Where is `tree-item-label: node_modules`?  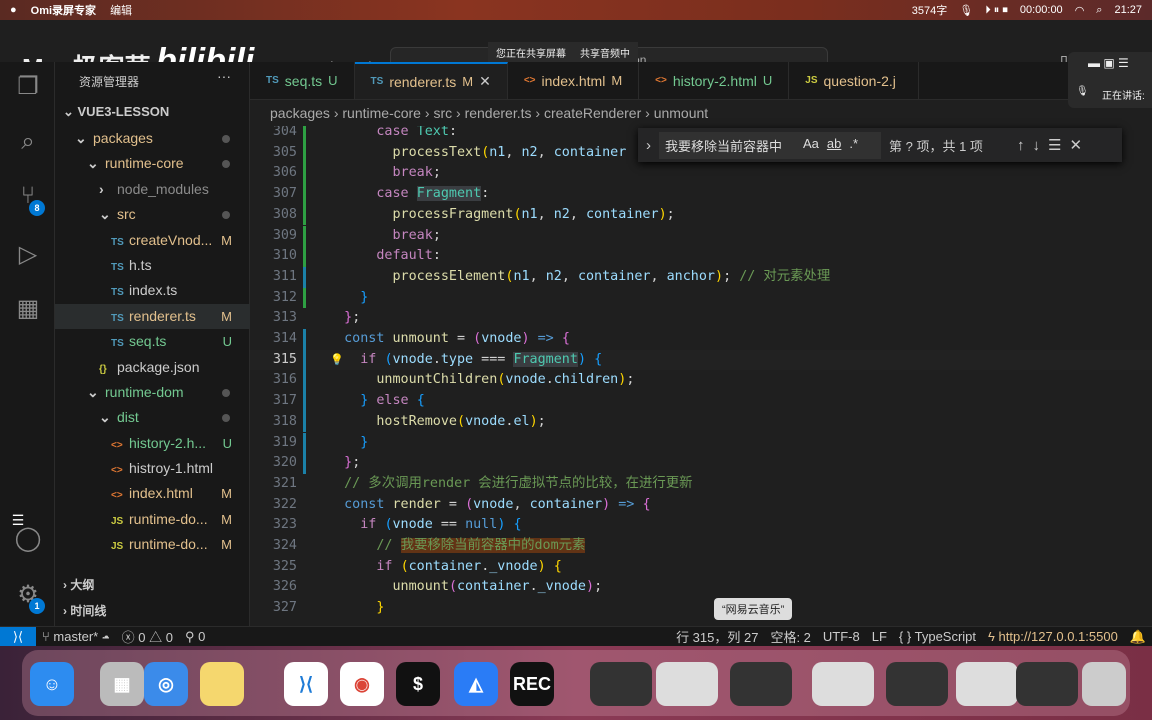
tree-item-label: node_modules is located at coordinates (163, 188).